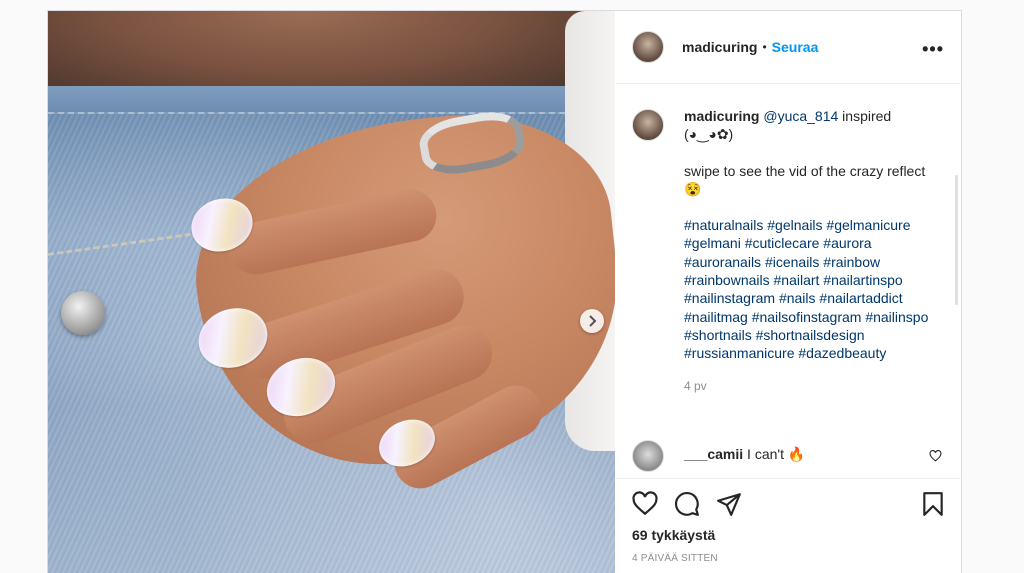  I want to click on next-image-button, so click(592, 321).